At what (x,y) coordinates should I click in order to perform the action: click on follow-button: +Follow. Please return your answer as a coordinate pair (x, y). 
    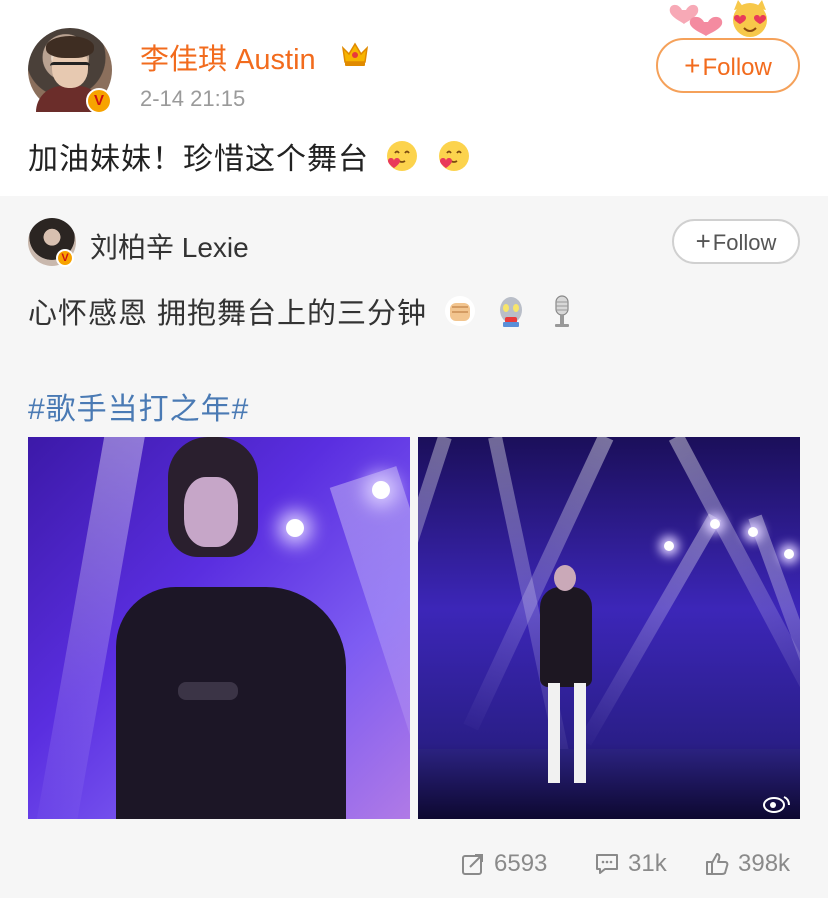
    Looking at the image, I should click on (728, 65).